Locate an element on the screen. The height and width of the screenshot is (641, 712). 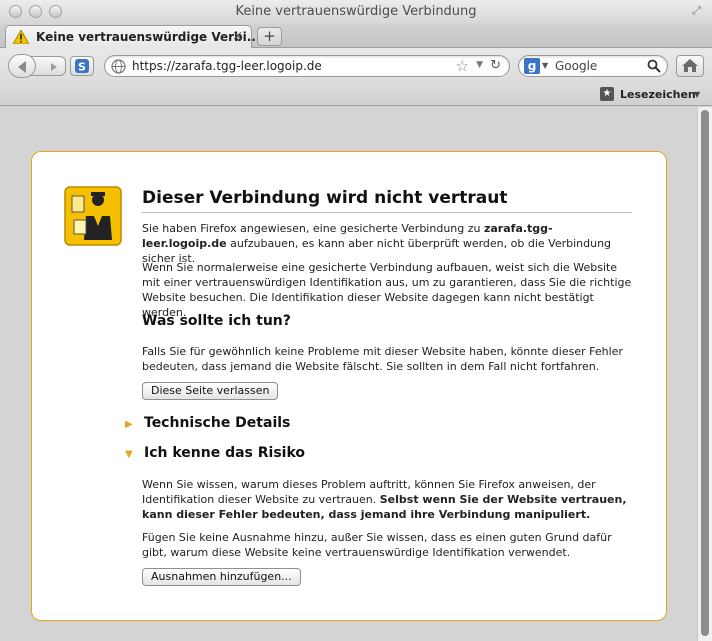
reload-icon: ↻ is located at coordinates (495, 65).